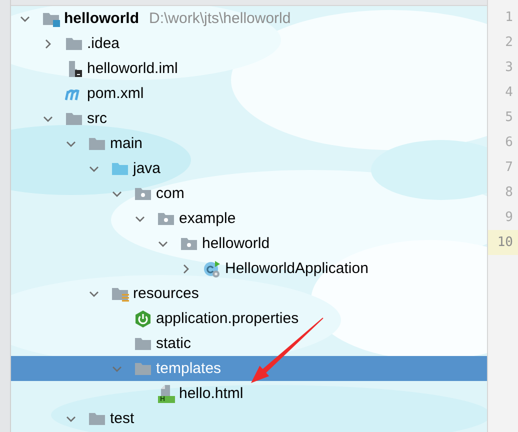  I want to click on line-number: 2, so click(509, 43).